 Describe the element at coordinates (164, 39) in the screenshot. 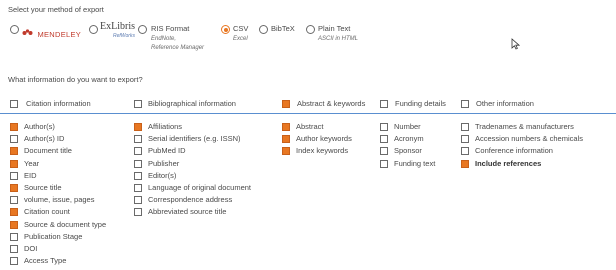

I see `ris-sub1: EndNote,` at that location.